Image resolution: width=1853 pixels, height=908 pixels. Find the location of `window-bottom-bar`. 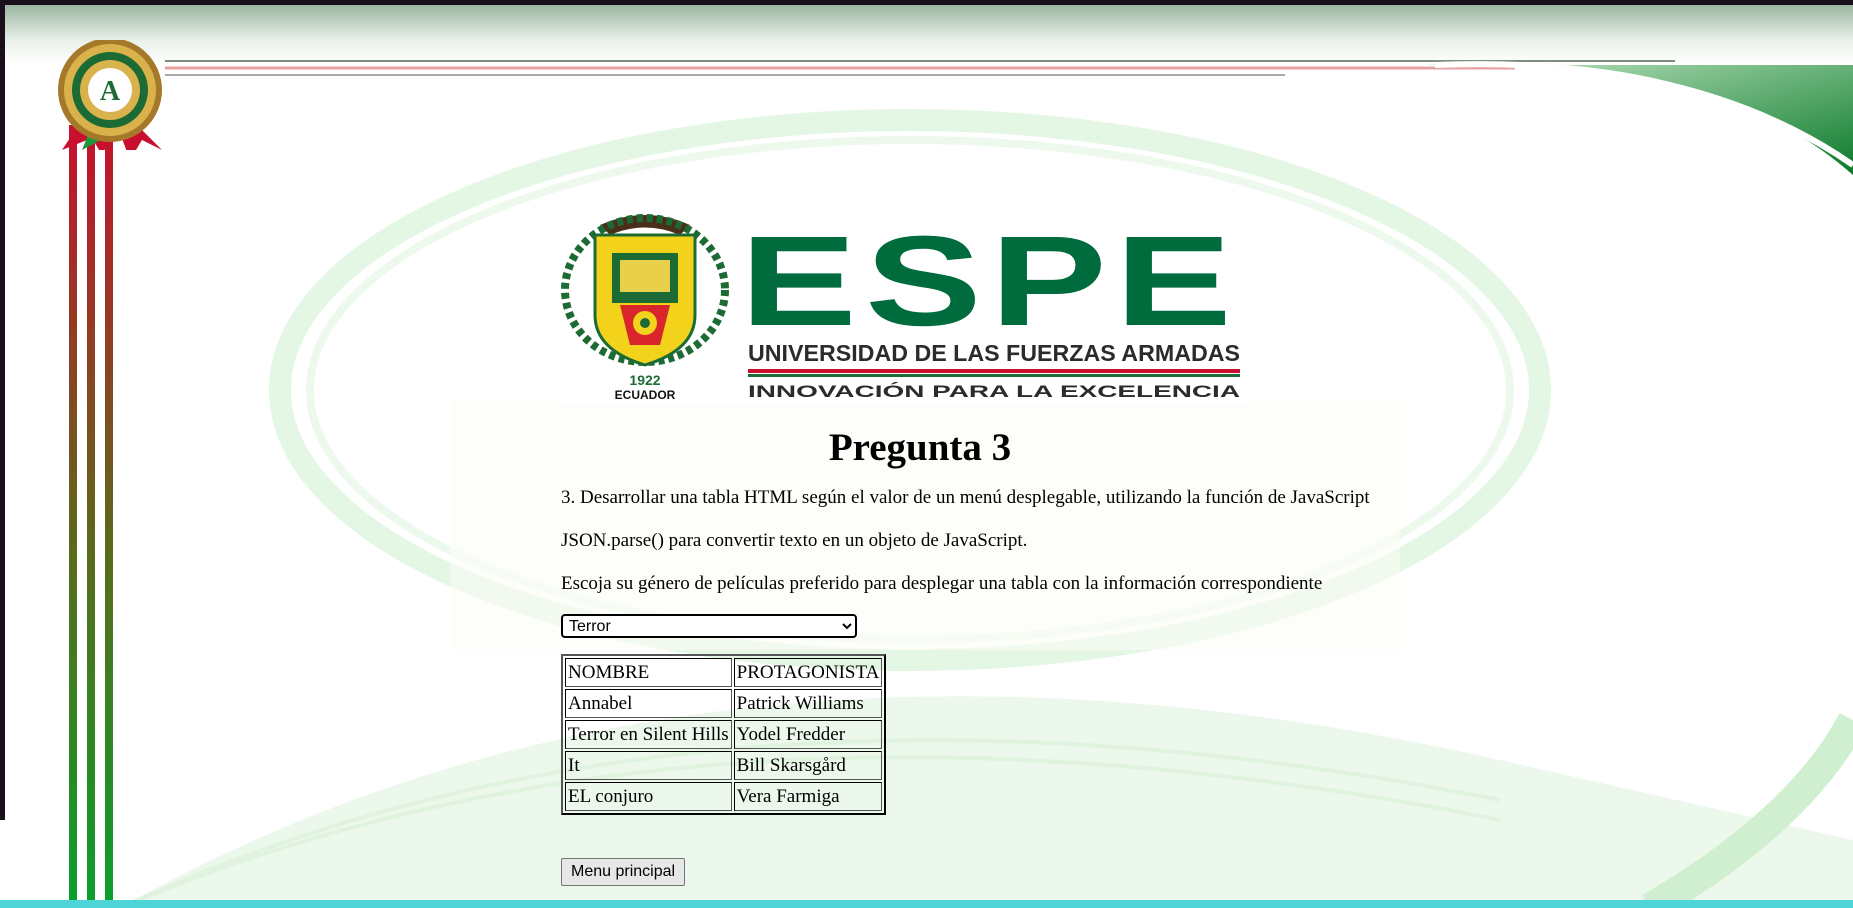

window-bottom-bar is located at coordinates (926, 904).